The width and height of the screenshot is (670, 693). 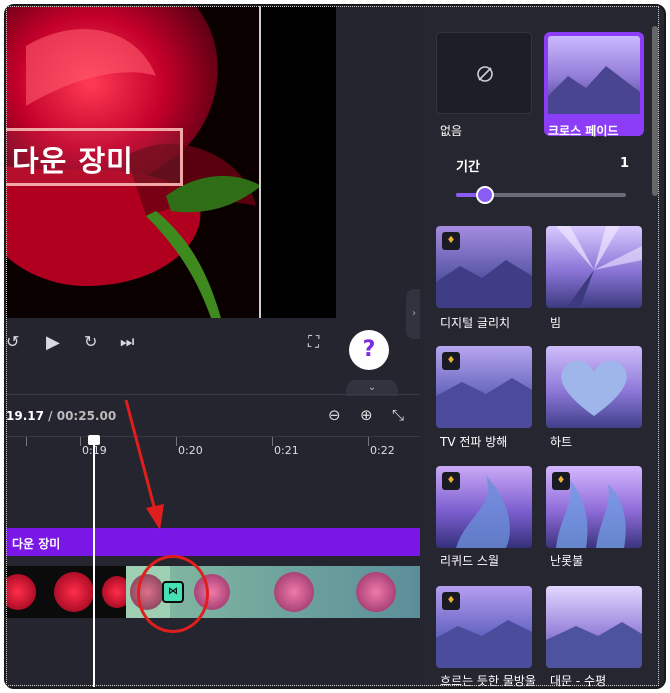 I want to click on video-track, so click(x=213, y=592).